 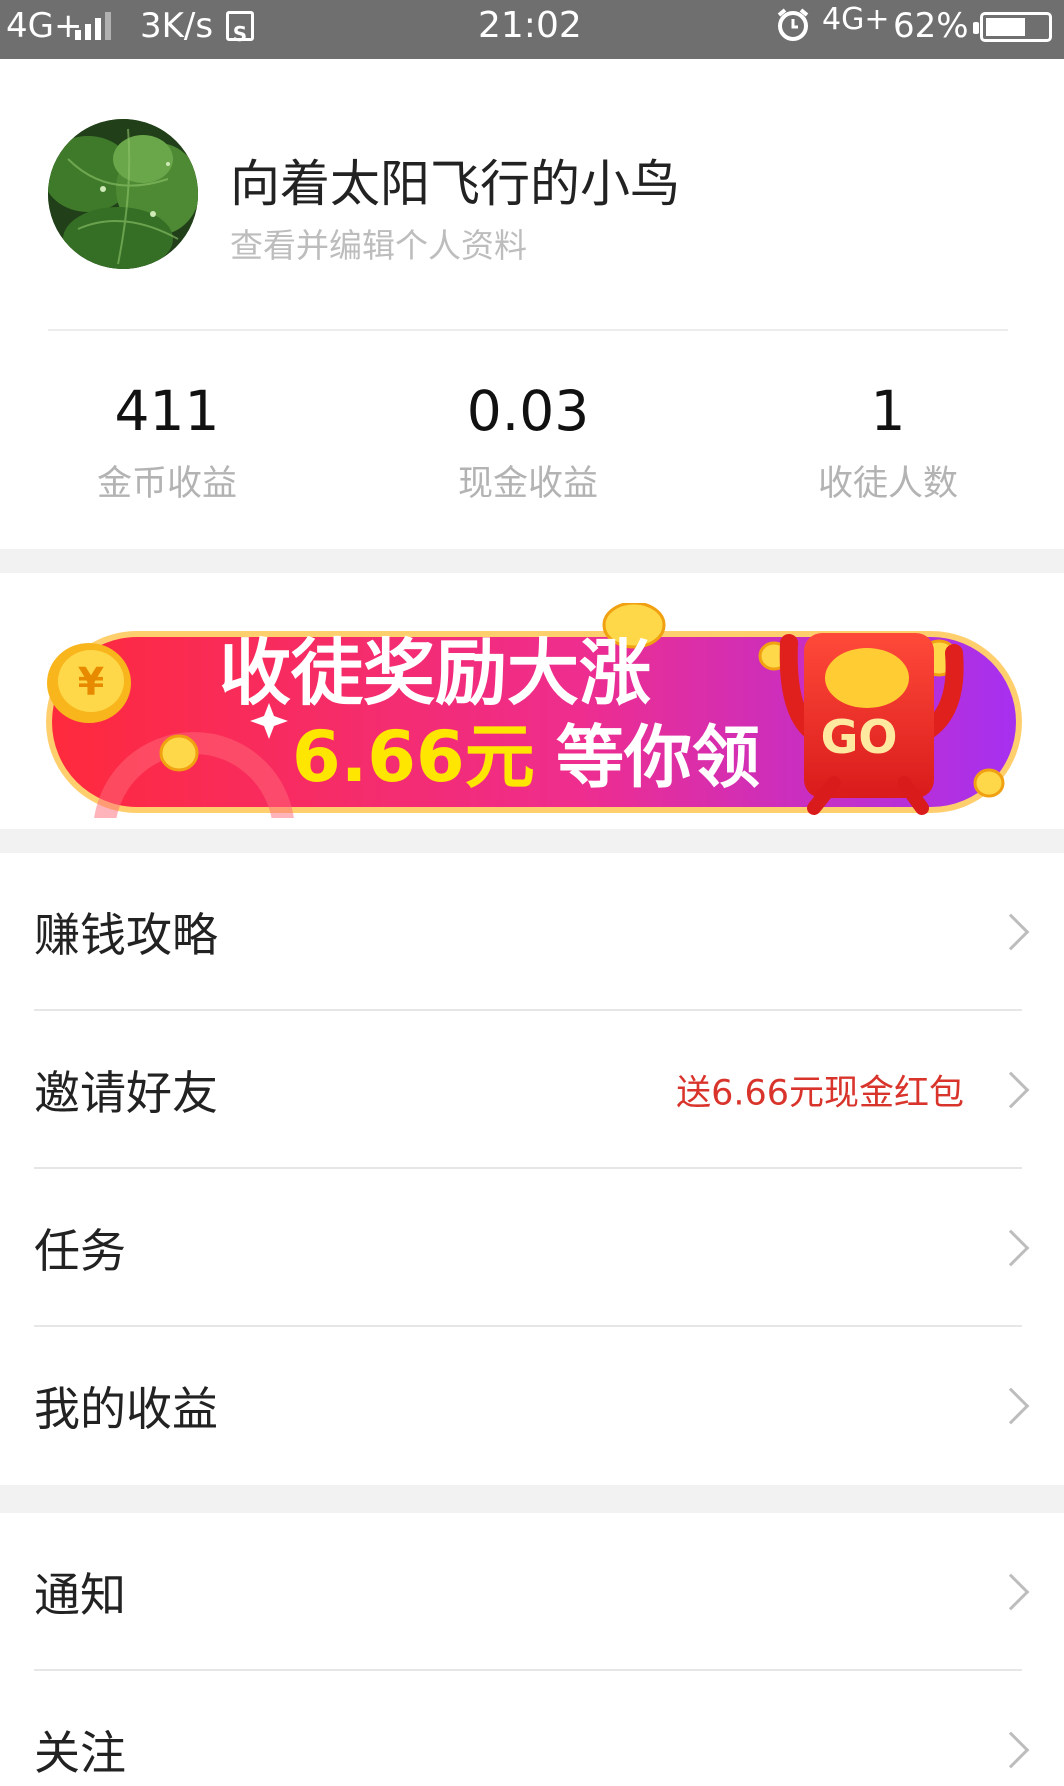 I want to click on stat-label: 收徒人数, so click(x=887, y=484).